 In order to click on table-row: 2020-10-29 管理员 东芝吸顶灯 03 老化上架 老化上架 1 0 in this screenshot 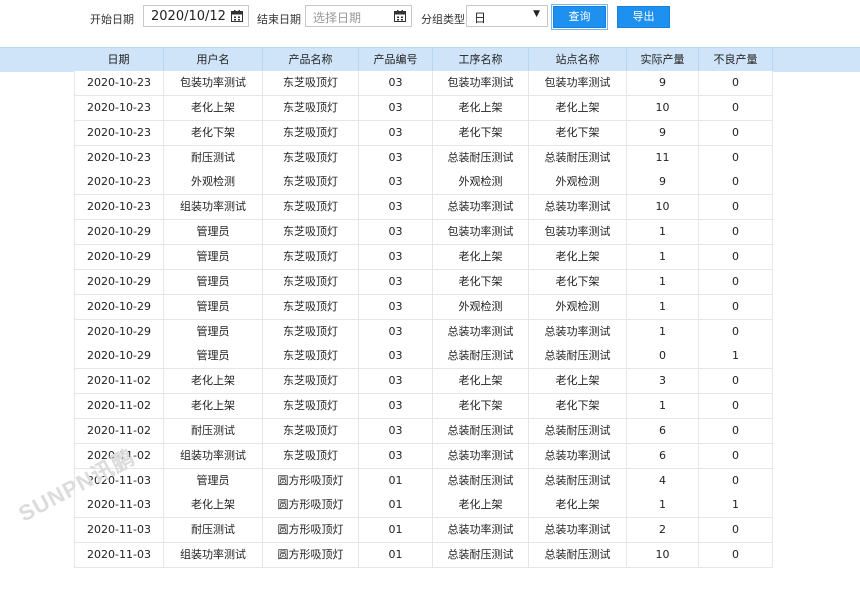, I will do `click(430, 257)`.